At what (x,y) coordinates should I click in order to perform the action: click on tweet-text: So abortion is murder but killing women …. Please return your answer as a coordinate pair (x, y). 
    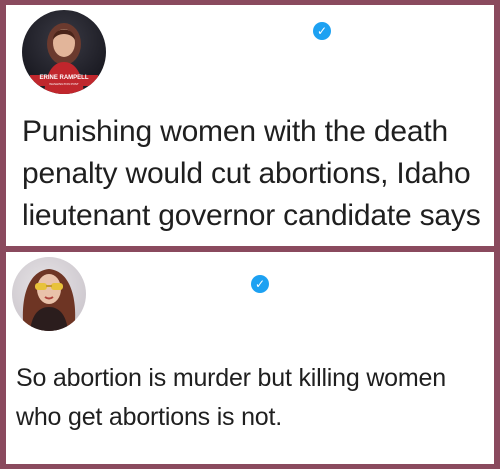
    Looking at the image, I should click on (231, 397).